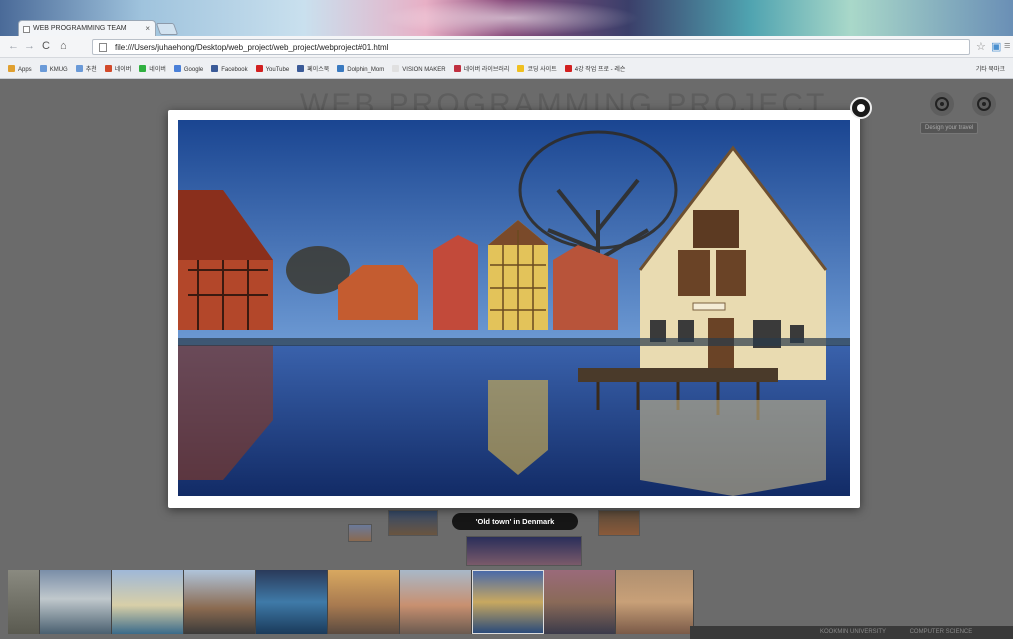 The width and height of the screenshot is (1013, 639). I want to click on bookmark-label: Apps, so click(25, 70).